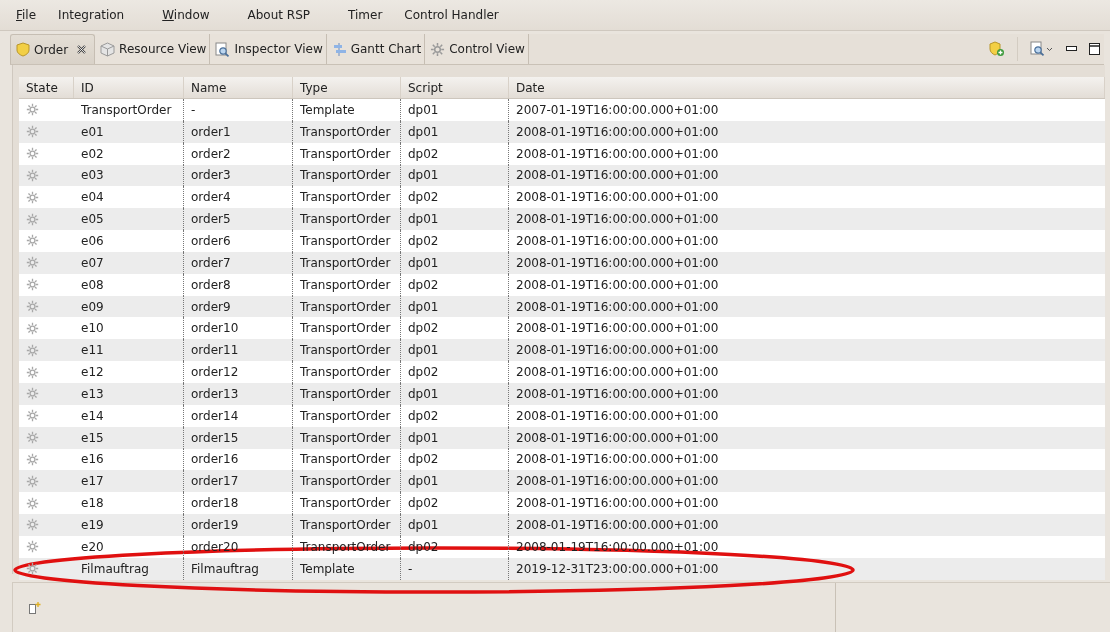  I want to click on table-cell: order12, so click(238, 372).